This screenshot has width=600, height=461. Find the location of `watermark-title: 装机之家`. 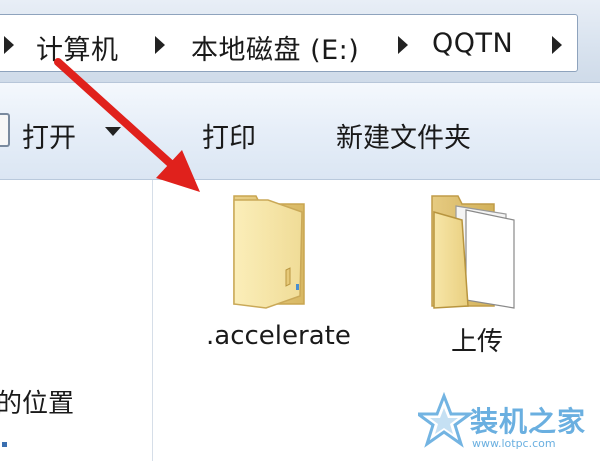

watermark-title: 装机之家 is located at coordinates (528, 421).